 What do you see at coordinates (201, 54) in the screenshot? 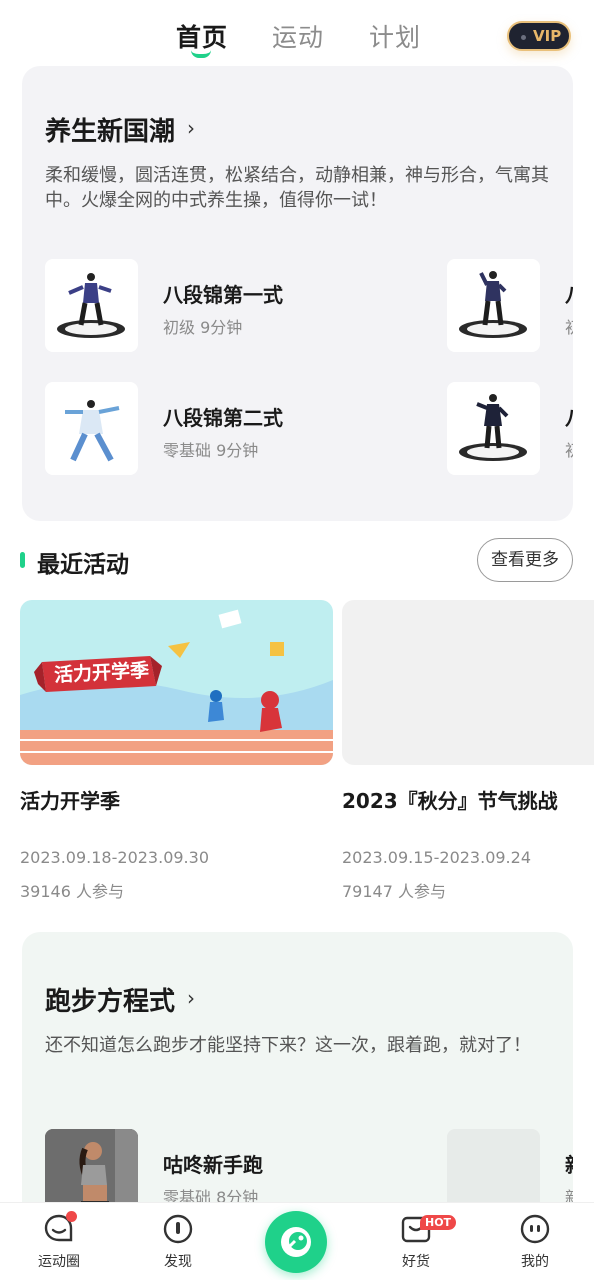
I see `active-tab-indicator` at bounding box center [201, 54].